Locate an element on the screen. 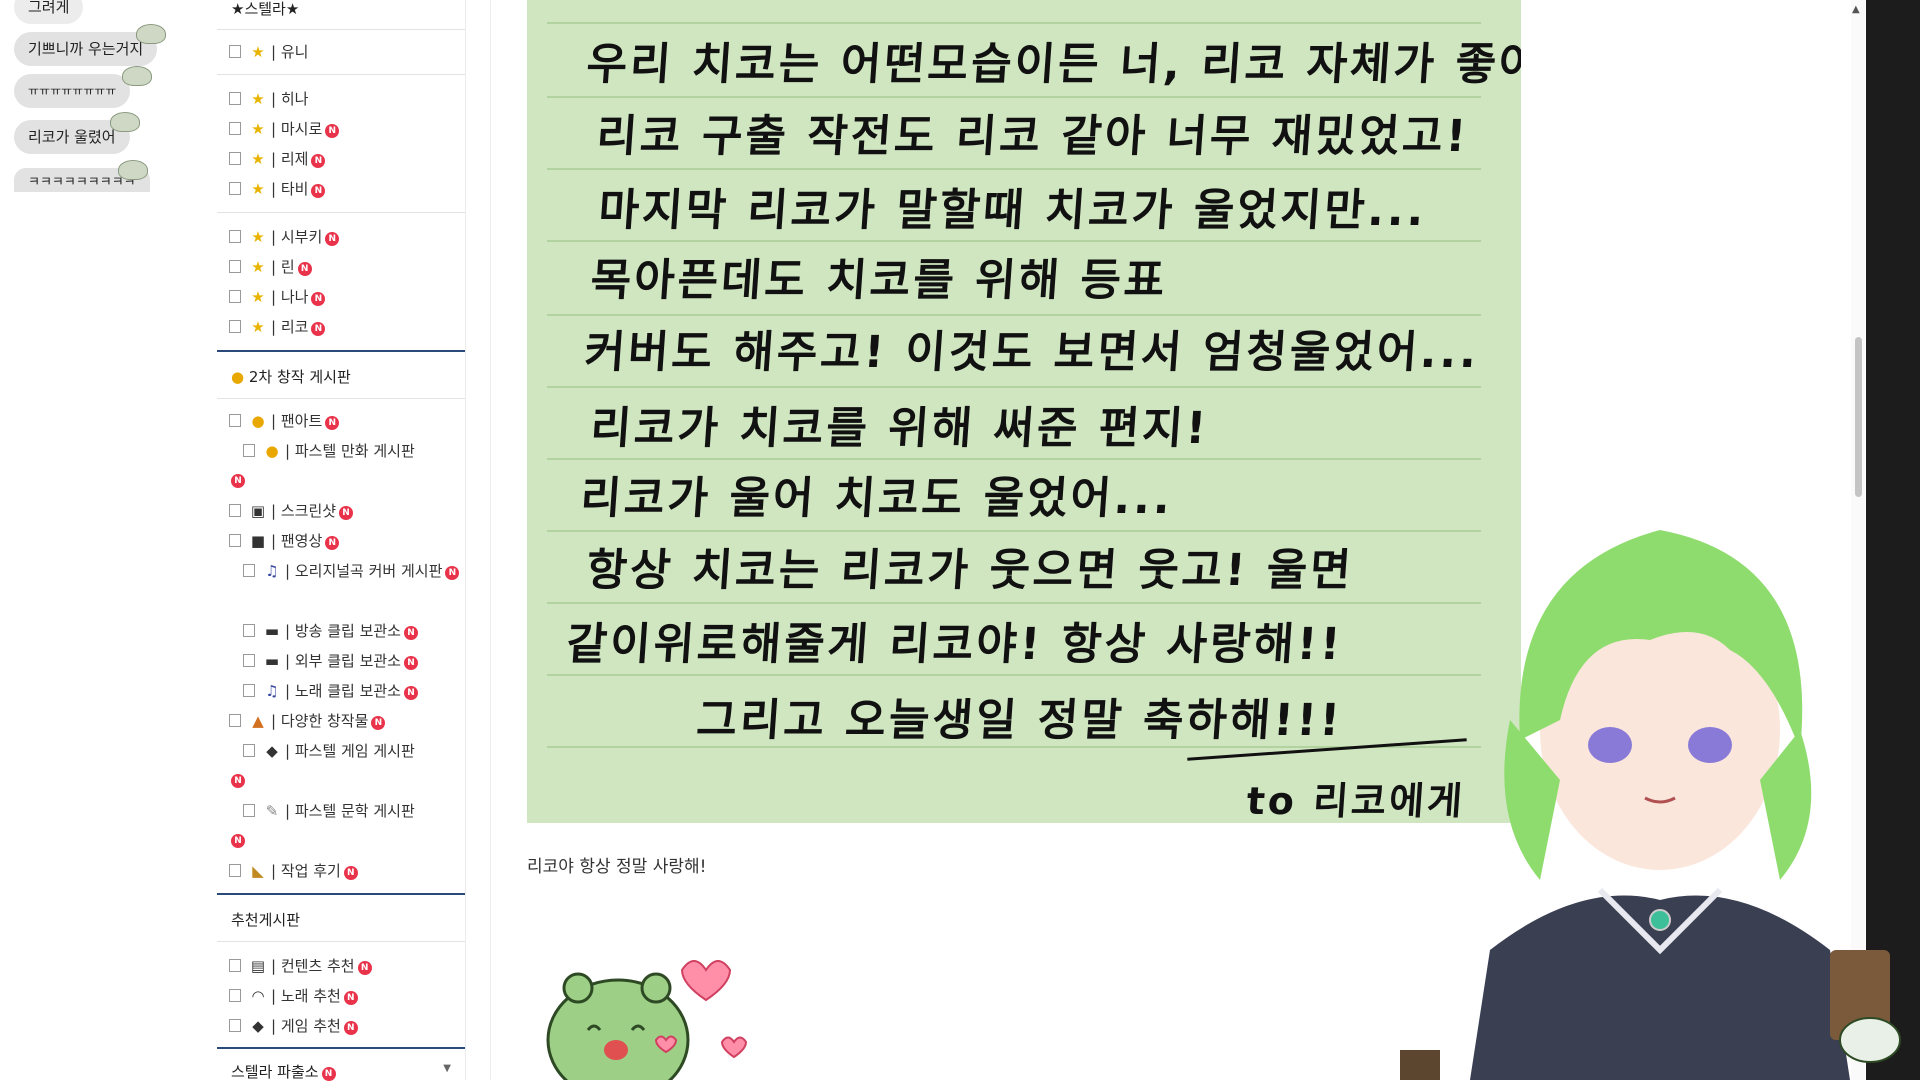 This screenshot has height=1089, width=1920. menu-item: ▣ | 스크린샷 N is located at coordinates (291, 511).